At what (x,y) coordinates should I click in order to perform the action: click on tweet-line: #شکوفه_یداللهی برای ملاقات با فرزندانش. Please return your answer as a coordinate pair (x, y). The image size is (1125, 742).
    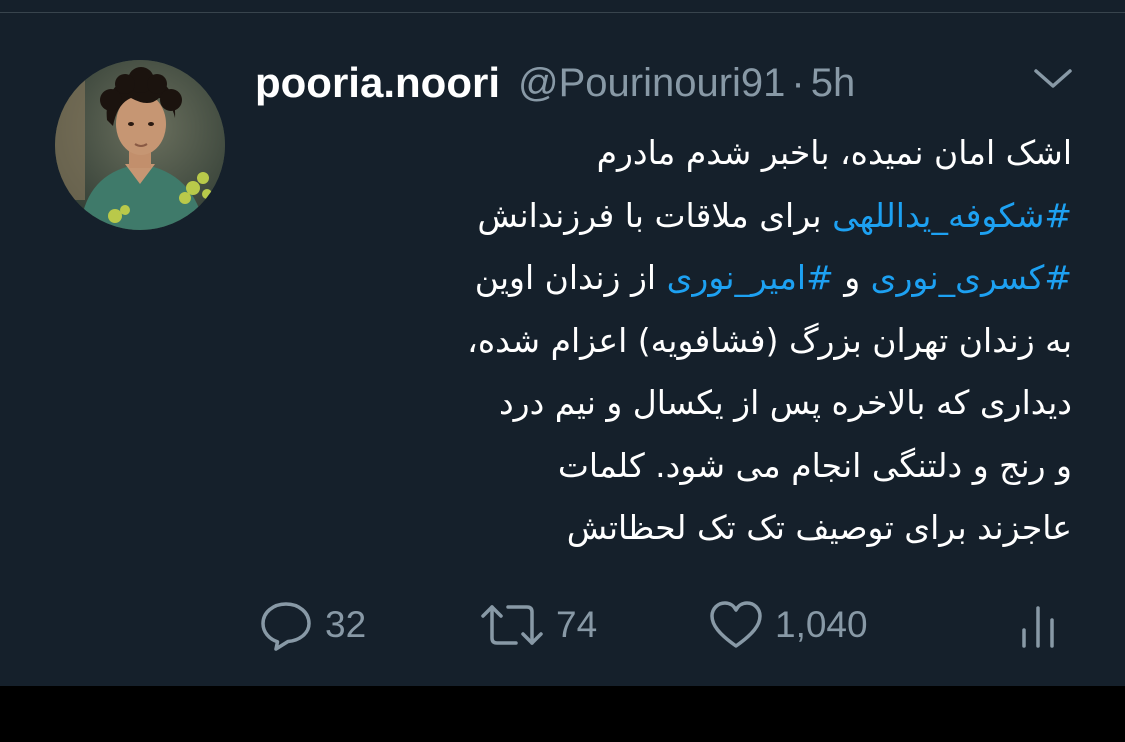
    Looking at the image, I should click on (656, 216).